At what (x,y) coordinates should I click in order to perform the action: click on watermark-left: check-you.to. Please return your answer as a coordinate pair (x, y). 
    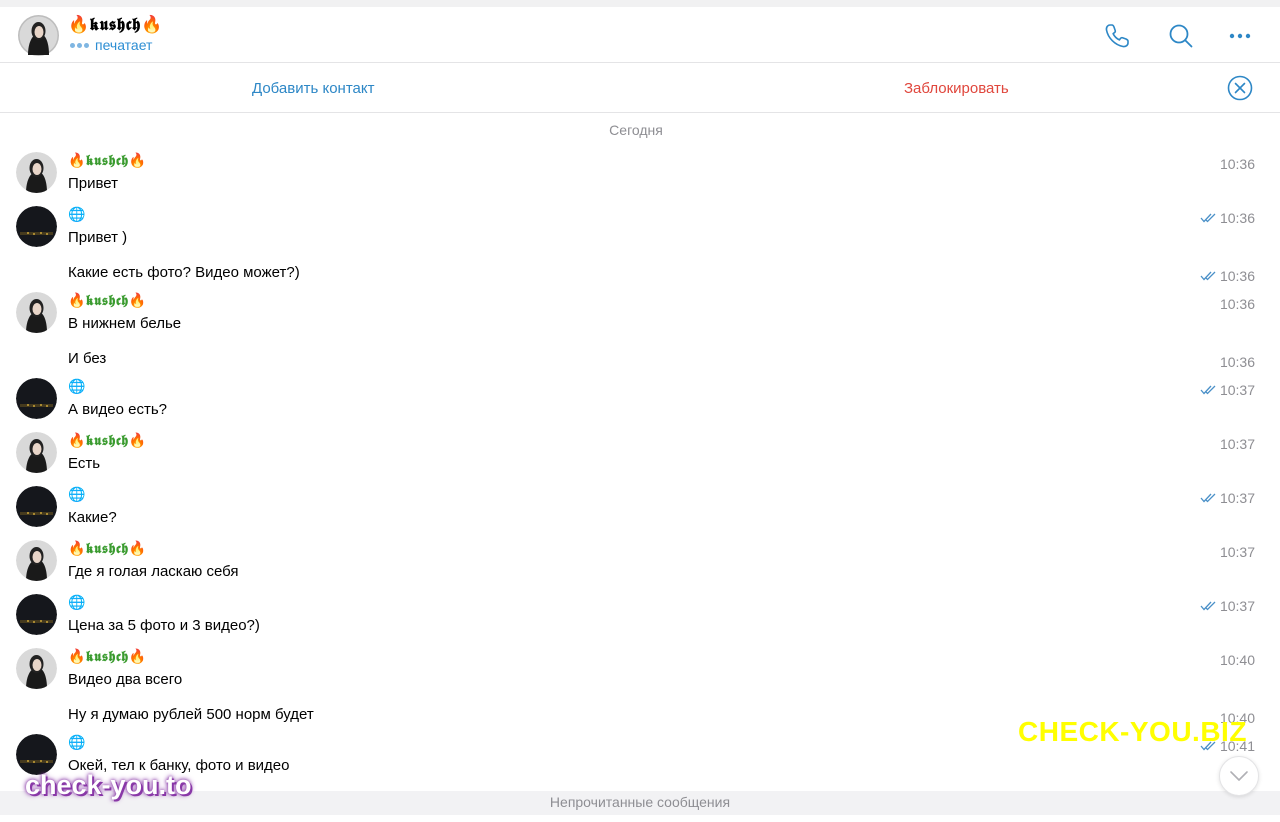
    Looking at the image, I should click on (108, 785).